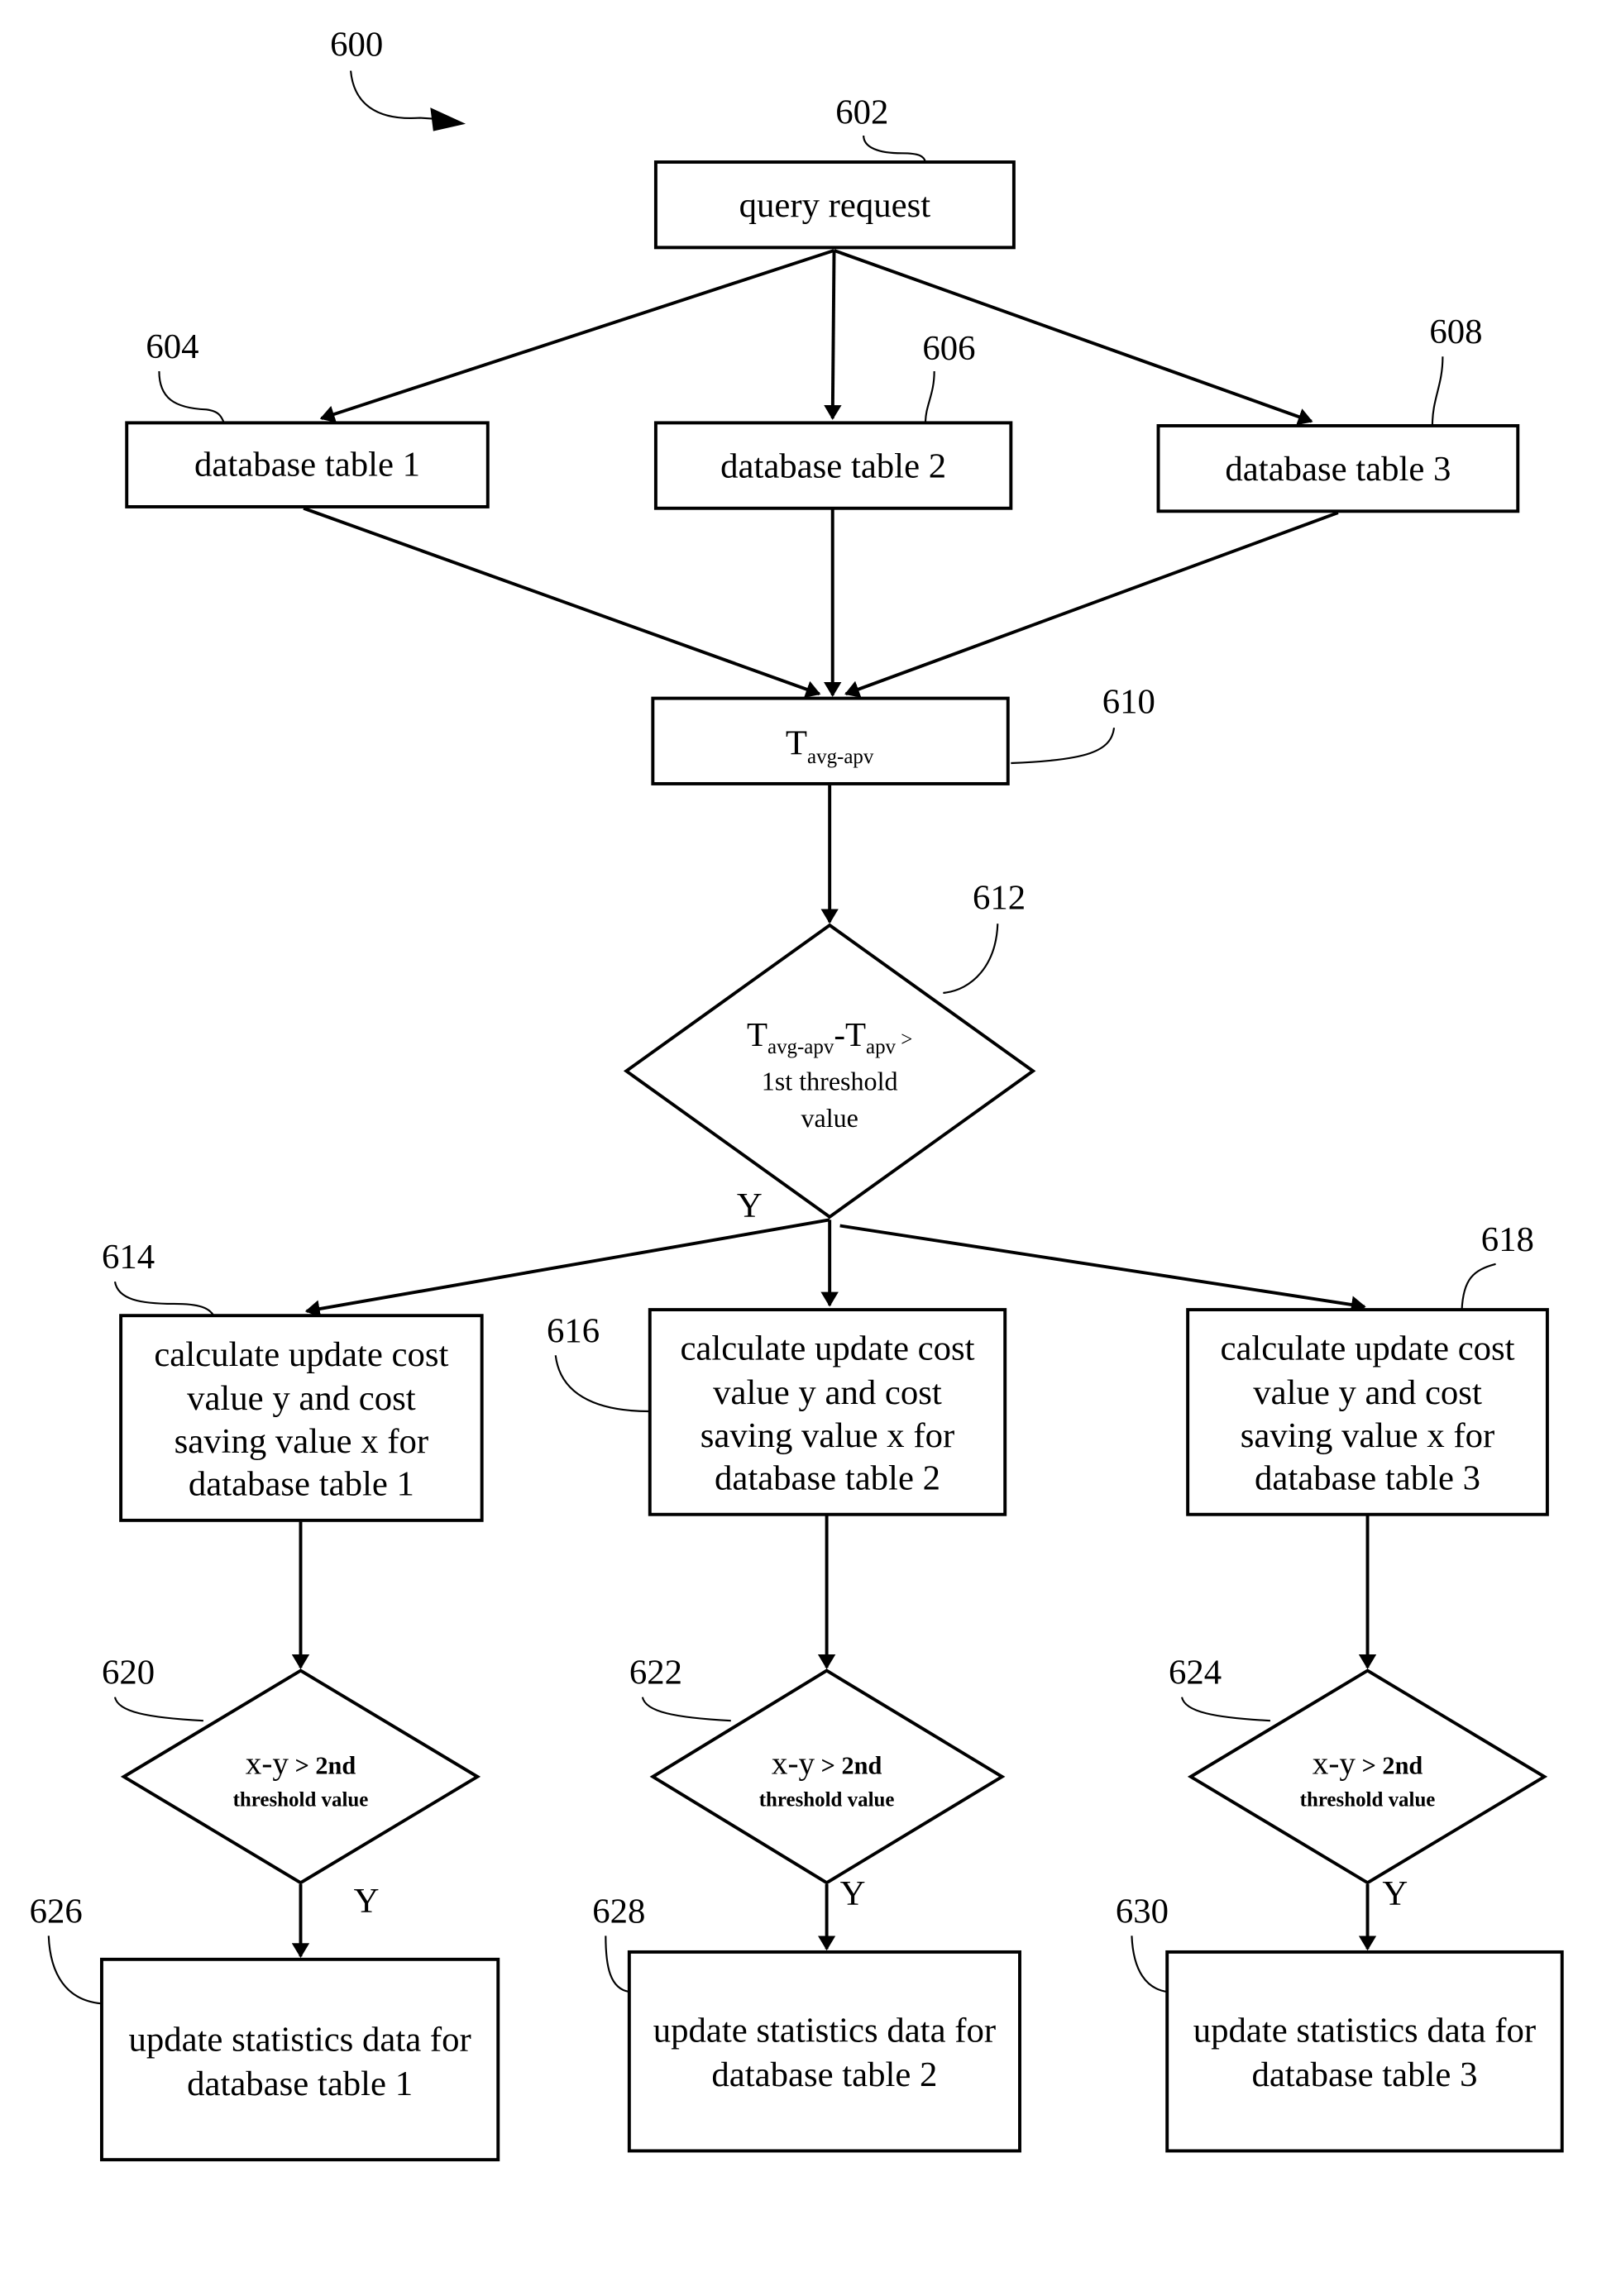  I want to click on decision-620-yes-label: Y, so click(367, 1901).